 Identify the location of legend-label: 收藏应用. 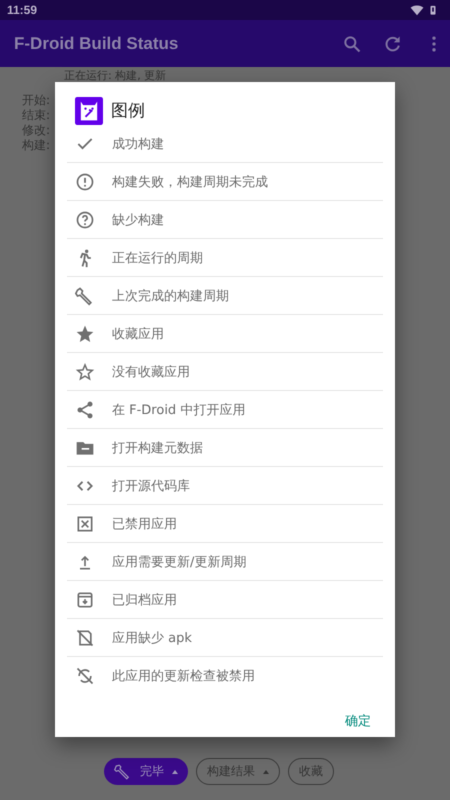
(138, 334).